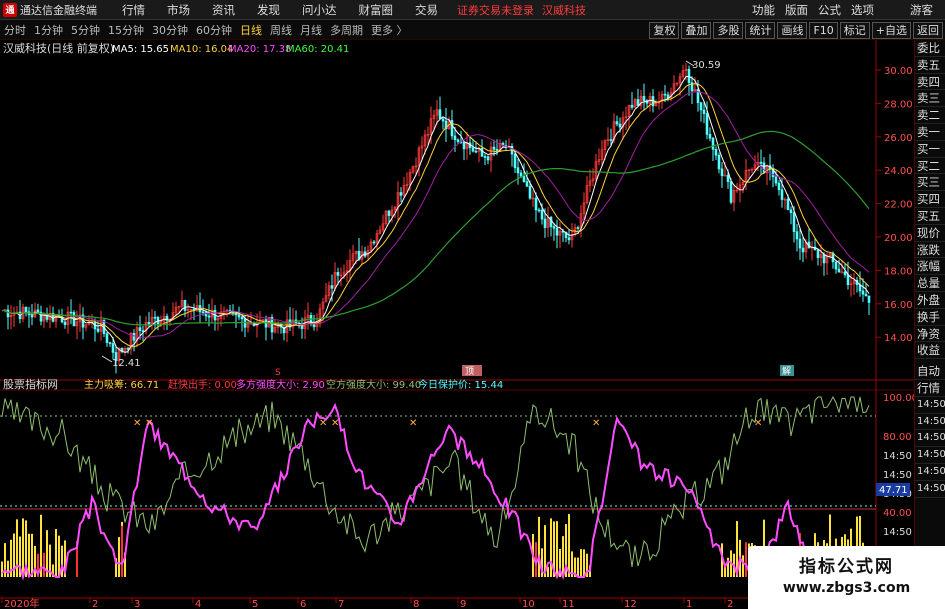  I want to click on side-quote-item: 买一, so click(930, 149).